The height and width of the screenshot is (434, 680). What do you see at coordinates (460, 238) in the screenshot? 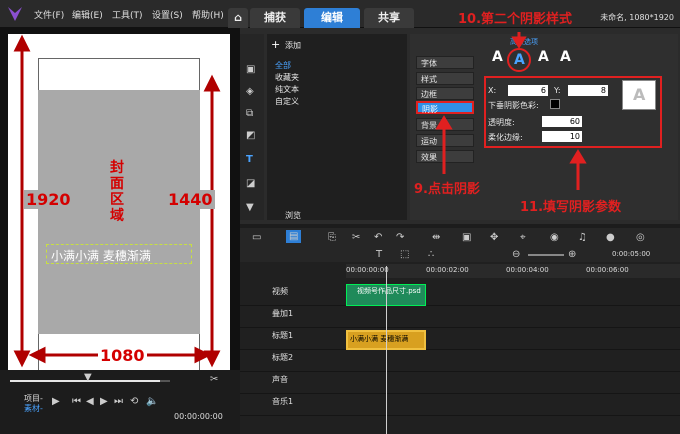
I see `timeline-toolbar: ▭ ▤ ⎘ ✂ ↶ ↷ ⇹ ▣ ✥ ⌖ ◉ ♫ ● ◎` at bounding box center [460, 238].